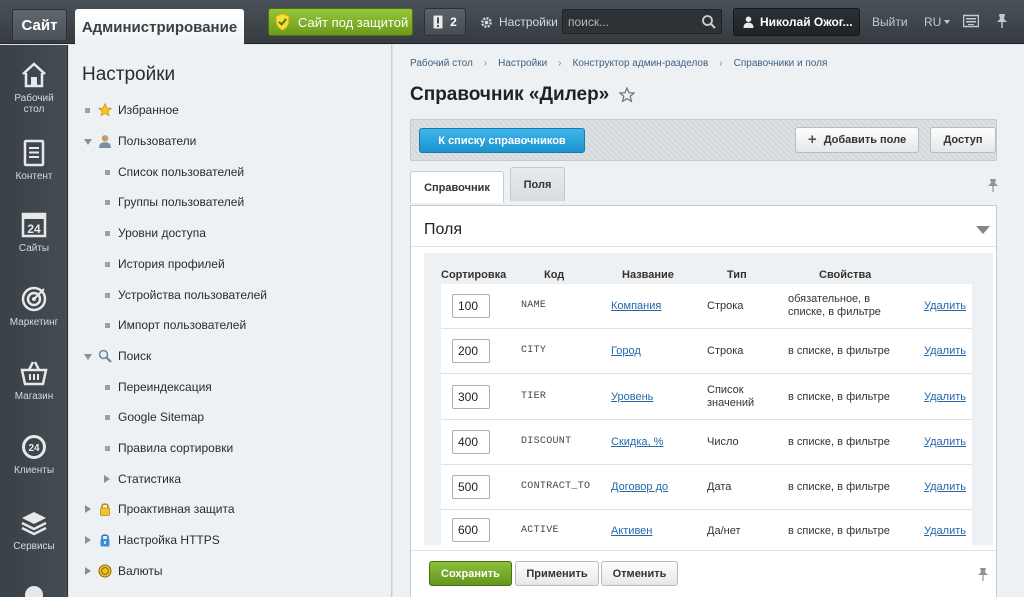 This screenshot has height=597, width=1024. I want to click on menu-item-user-devices: Устройства пользователей, so click(229, 295).